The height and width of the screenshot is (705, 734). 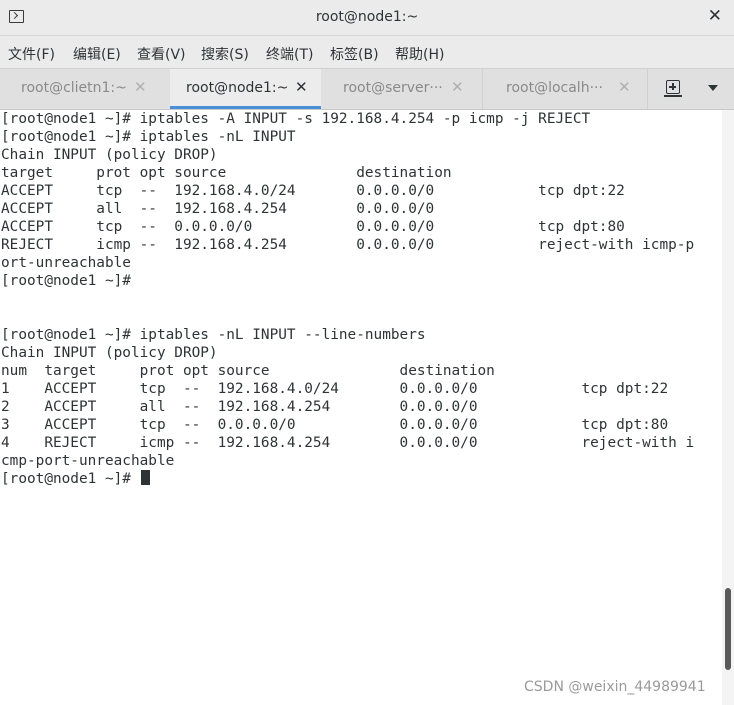 I want to click on terminal-prompt-line: [root@node1 ~]#, so click(x=75, y=479).